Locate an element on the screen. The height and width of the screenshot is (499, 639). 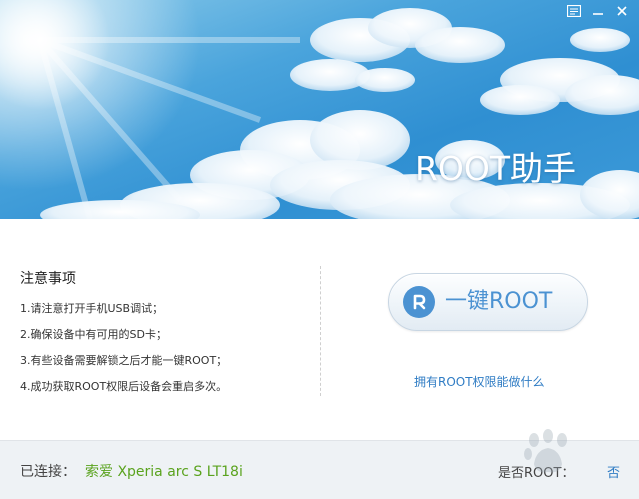
feedback-icon is located at coordinates (574, 11).